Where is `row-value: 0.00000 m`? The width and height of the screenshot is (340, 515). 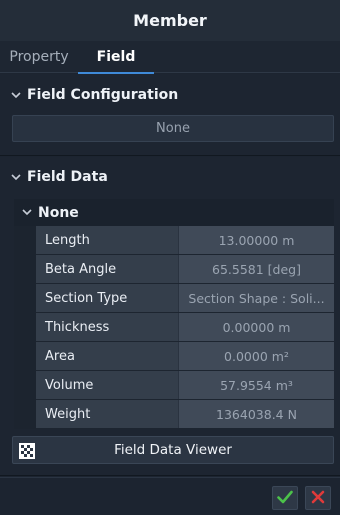
row-value: 0.00000 m is located at coordinates (256, 327).